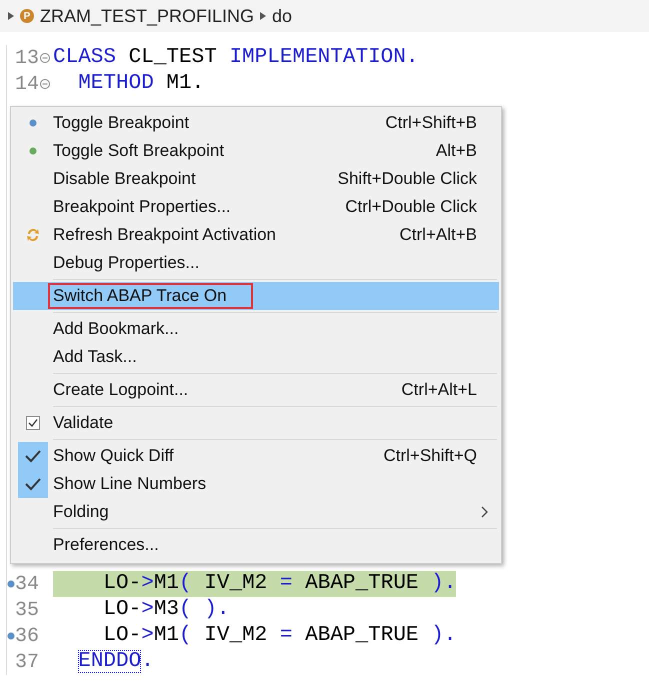 The image size is (649, 695). Describe the element at coordinates (407, 179) in the screenshot. I see `shortcut-label: Shift+Double Click` at that location.